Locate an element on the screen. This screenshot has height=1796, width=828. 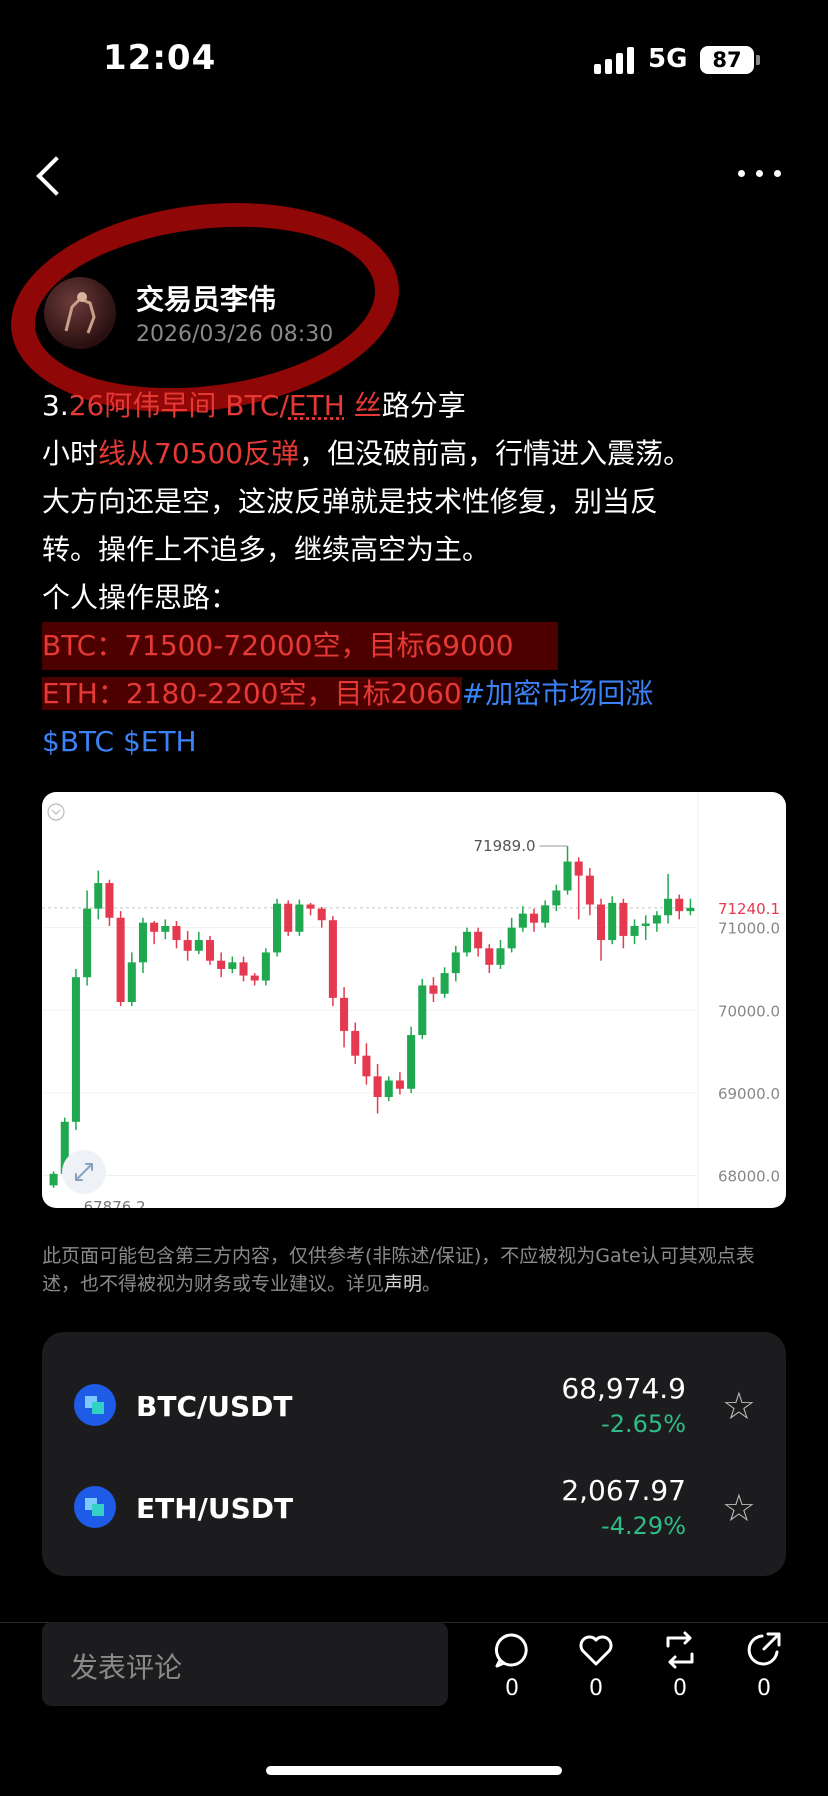
like-button: 0 is located at coordinates (596, 1665).